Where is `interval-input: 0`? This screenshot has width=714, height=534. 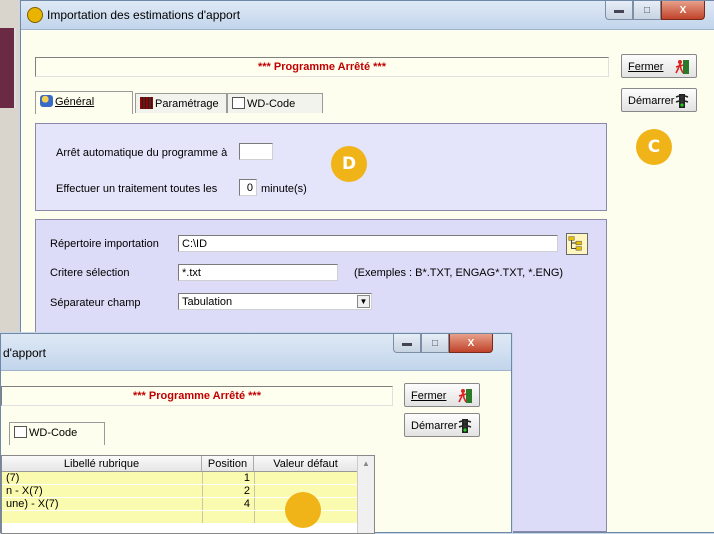 interval-input: 0 is located at coordinates (248, 187).